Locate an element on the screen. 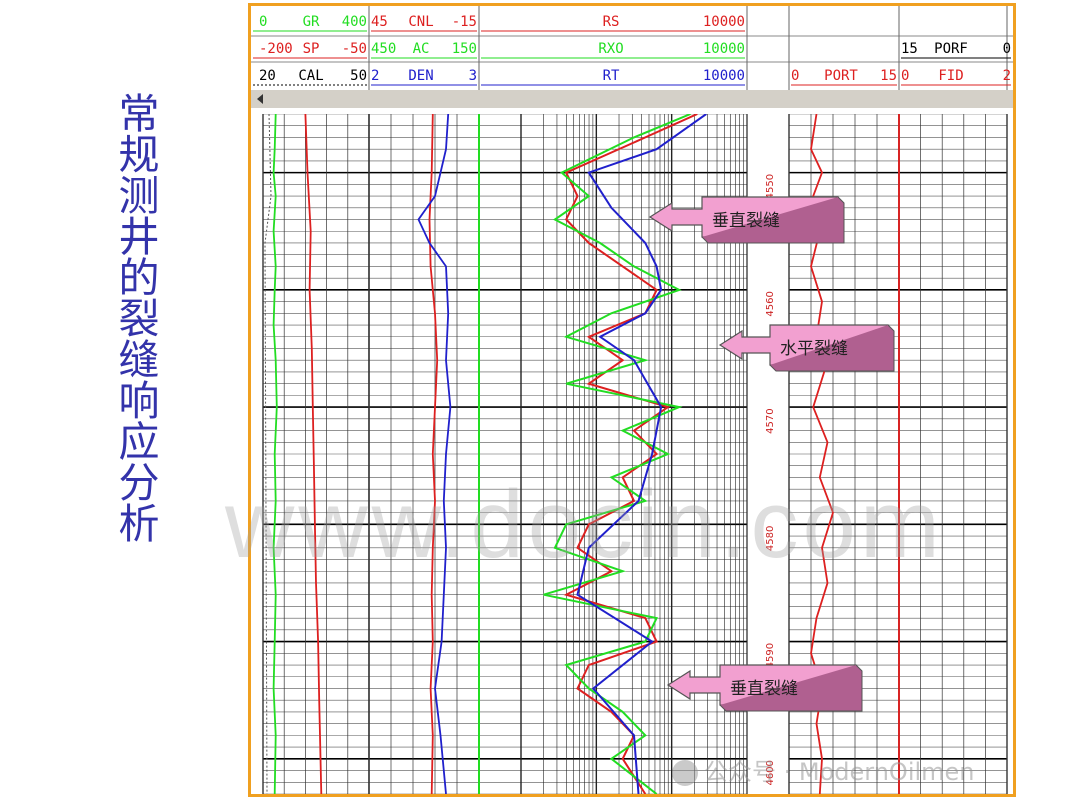 The height and width of the screenshot is (810, 1080). header-scrollbar is located at coordinates (632, 99).